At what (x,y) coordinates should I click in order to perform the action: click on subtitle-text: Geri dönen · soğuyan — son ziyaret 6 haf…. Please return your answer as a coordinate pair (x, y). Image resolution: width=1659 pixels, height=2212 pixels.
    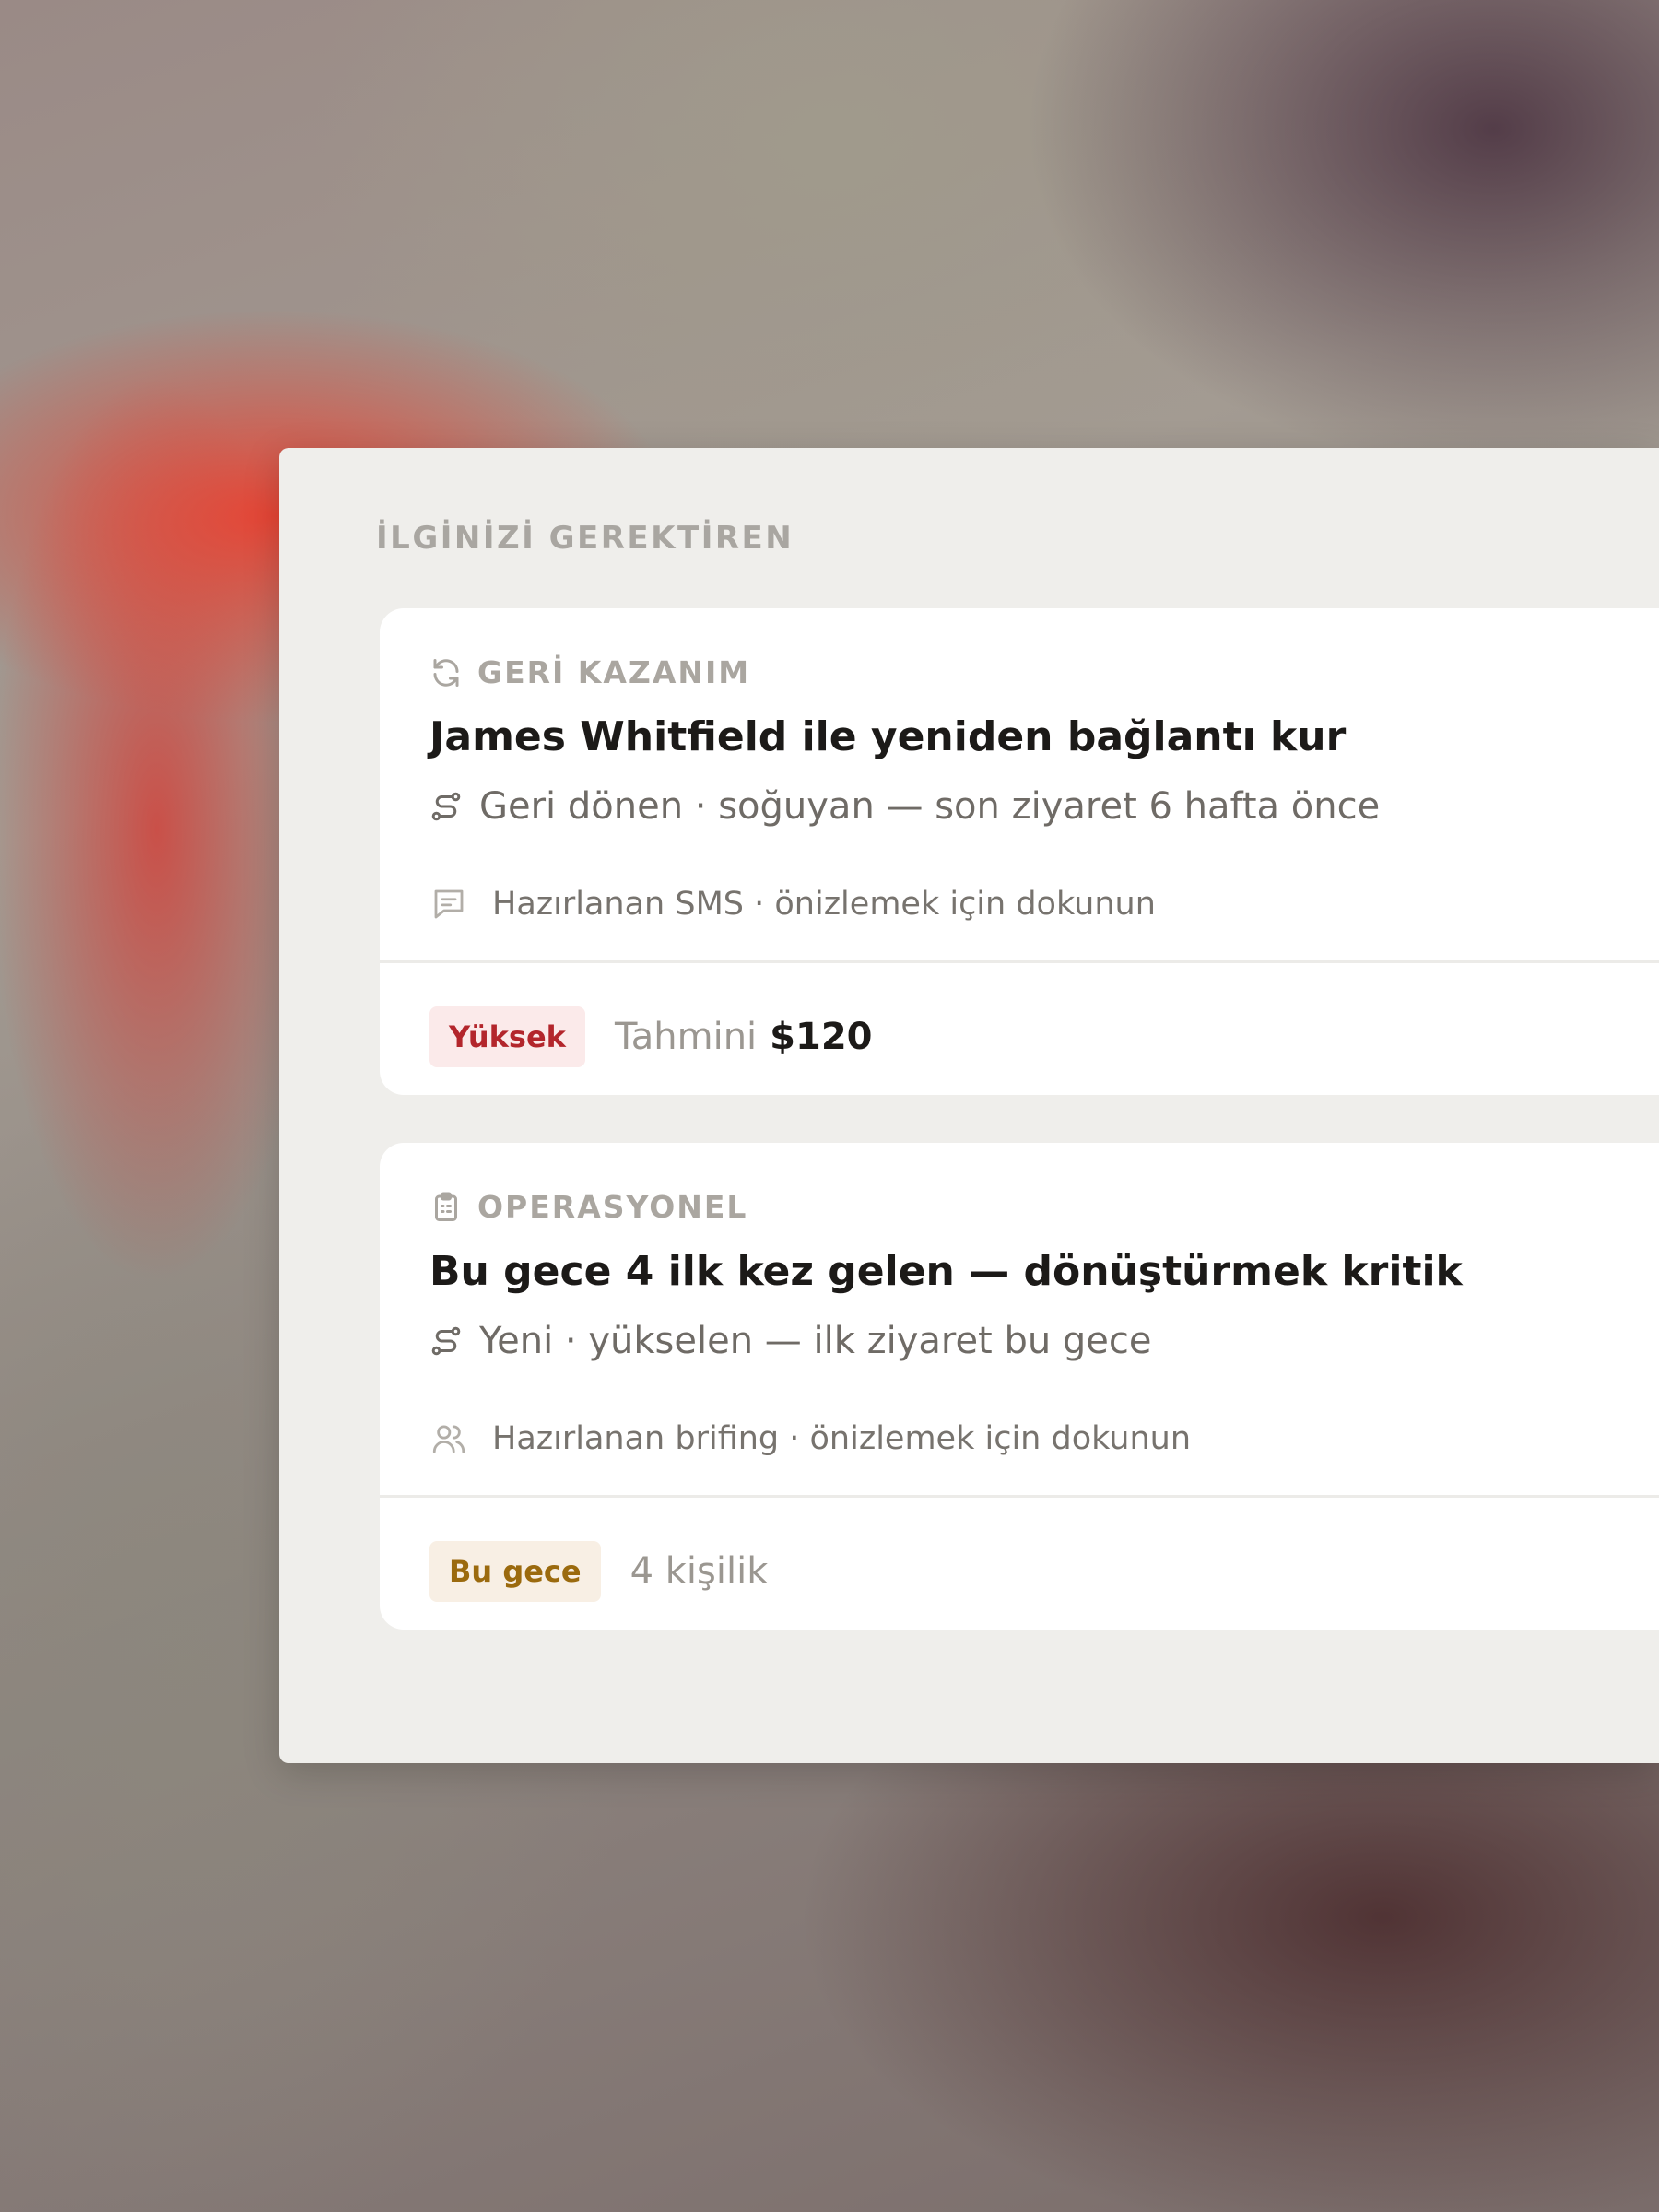
    Looking at the image, I should click on (930, 806).